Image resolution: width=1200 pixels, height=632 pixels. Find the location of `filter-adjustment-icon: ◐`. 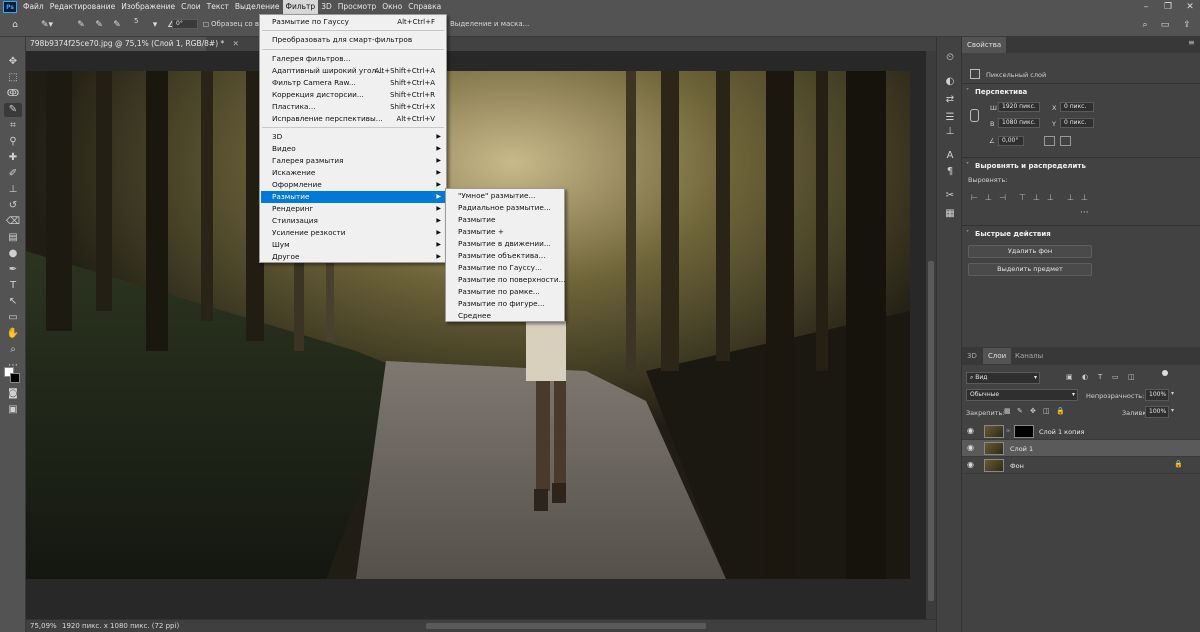

filter-adjustment-icon: ◐ is located at coordinates (1085, 377).